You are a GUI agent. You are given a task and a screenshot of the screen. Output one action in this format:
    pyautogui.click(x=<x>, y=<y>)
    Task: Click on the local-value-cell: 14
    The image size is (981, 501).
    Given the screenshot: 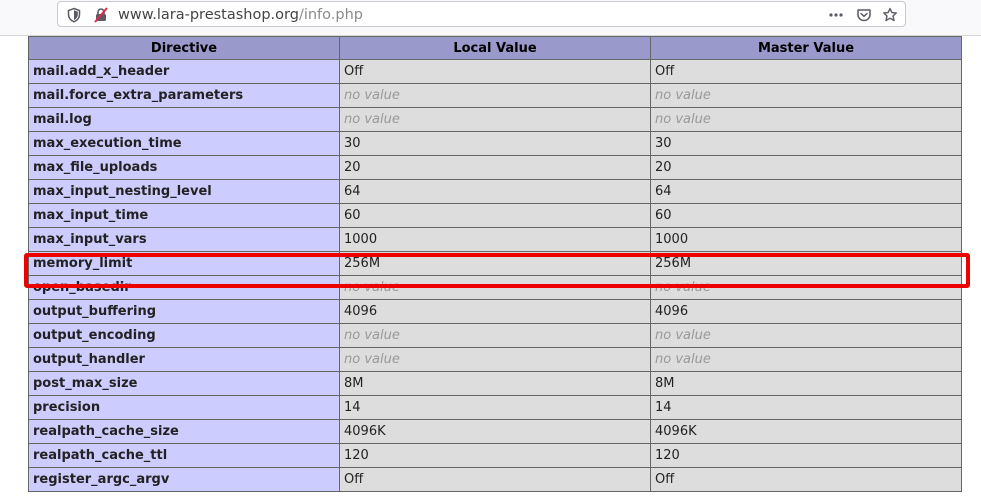 What is the action you would take?
    pyautogui.click(x=495, y=407)
    